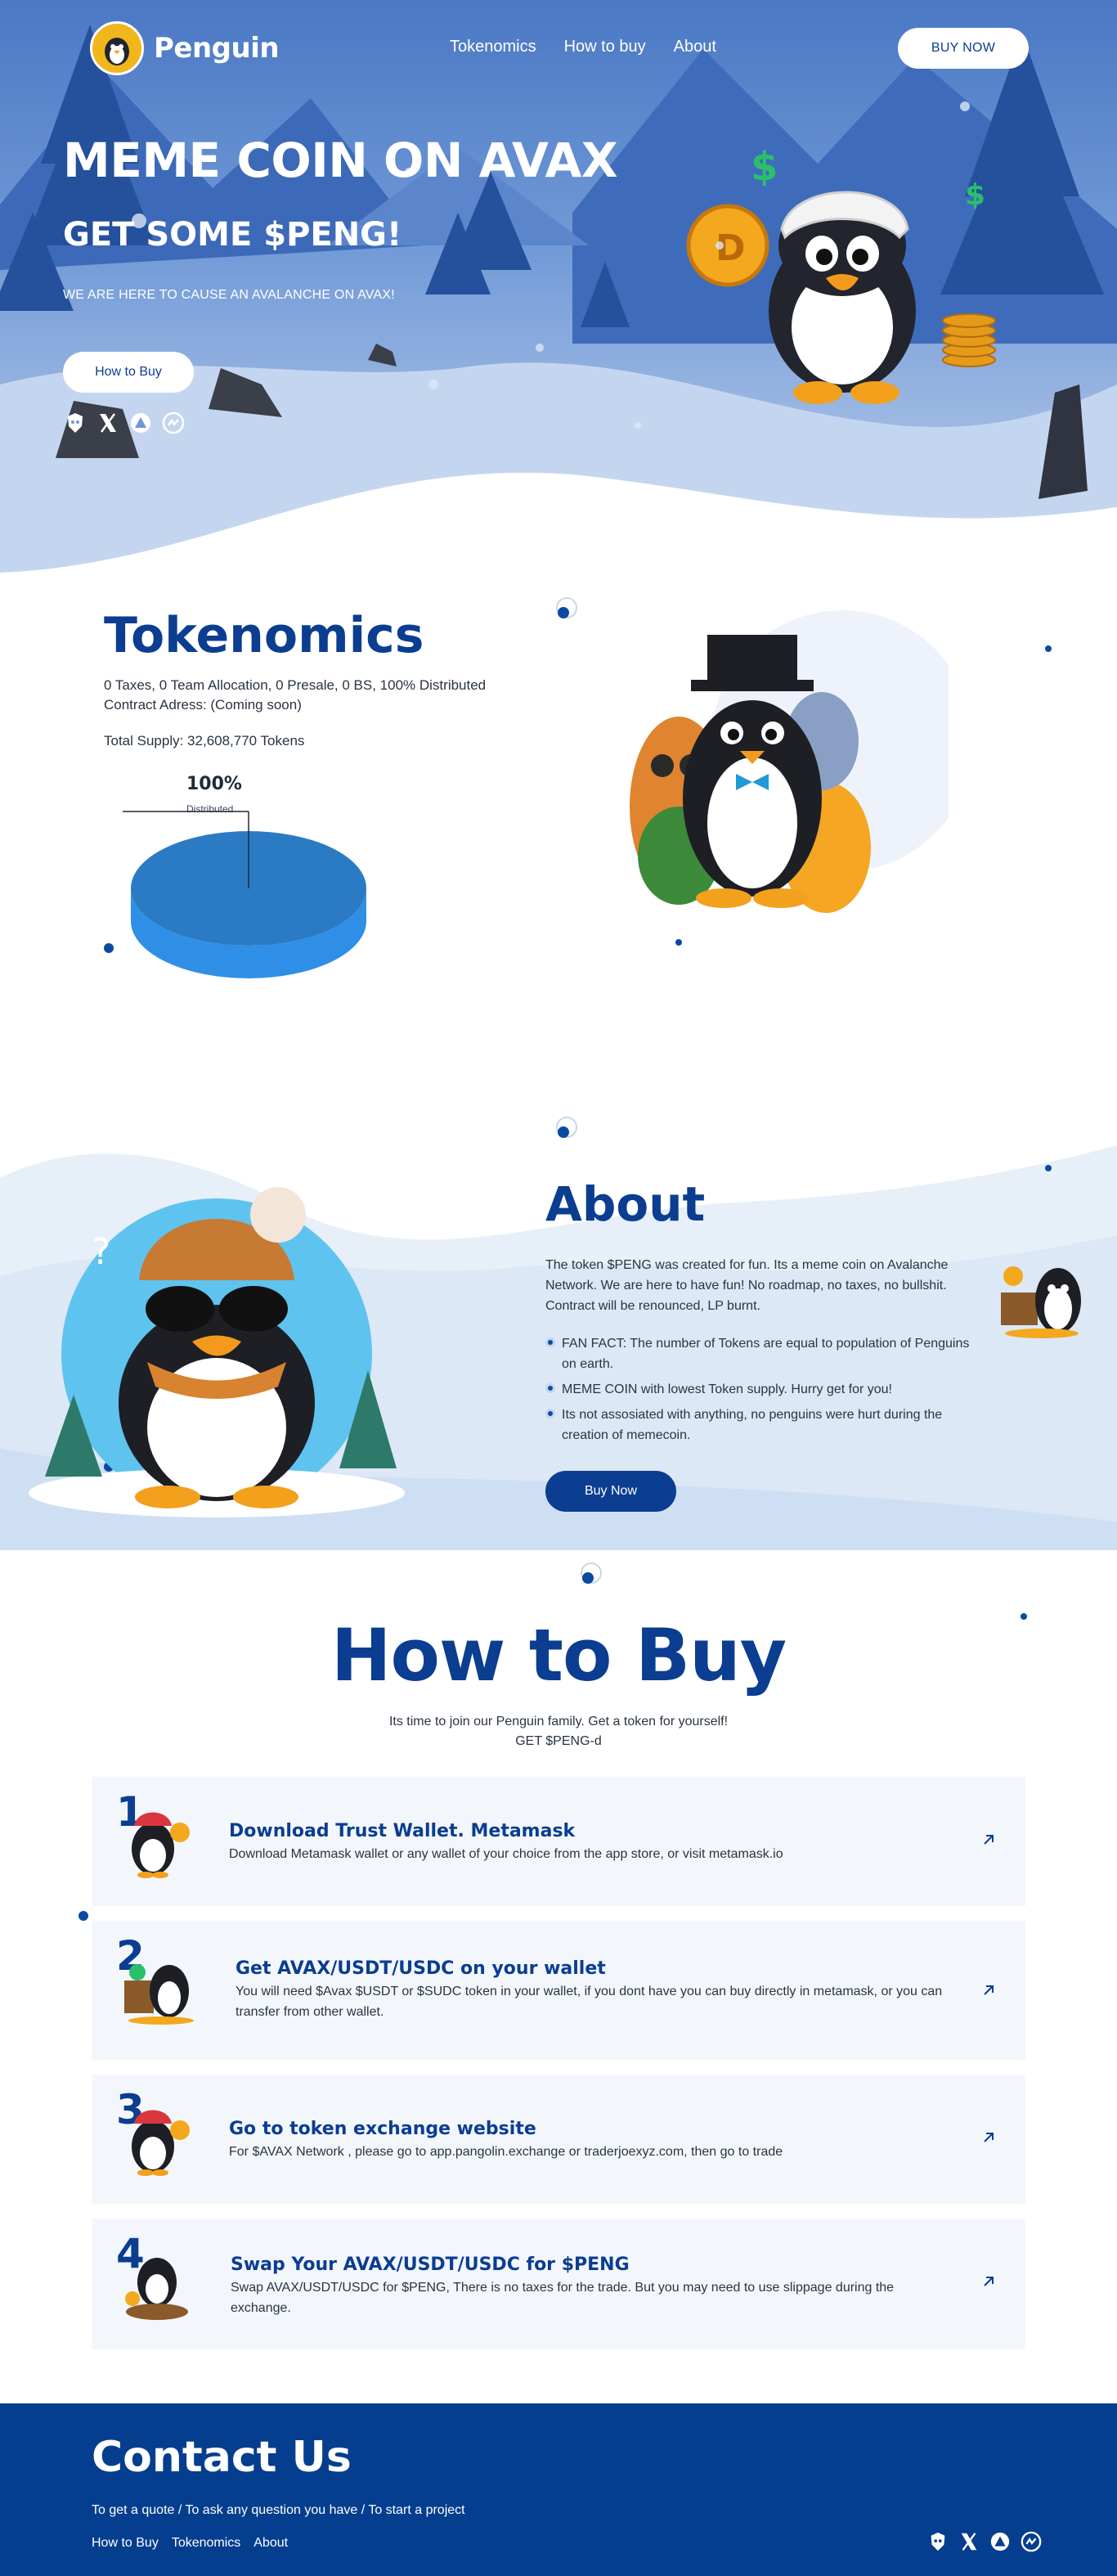 The height and width of the screenshot is (2576, 1117). I want to click on penguin-wallet-icon, so click(161, 1845).